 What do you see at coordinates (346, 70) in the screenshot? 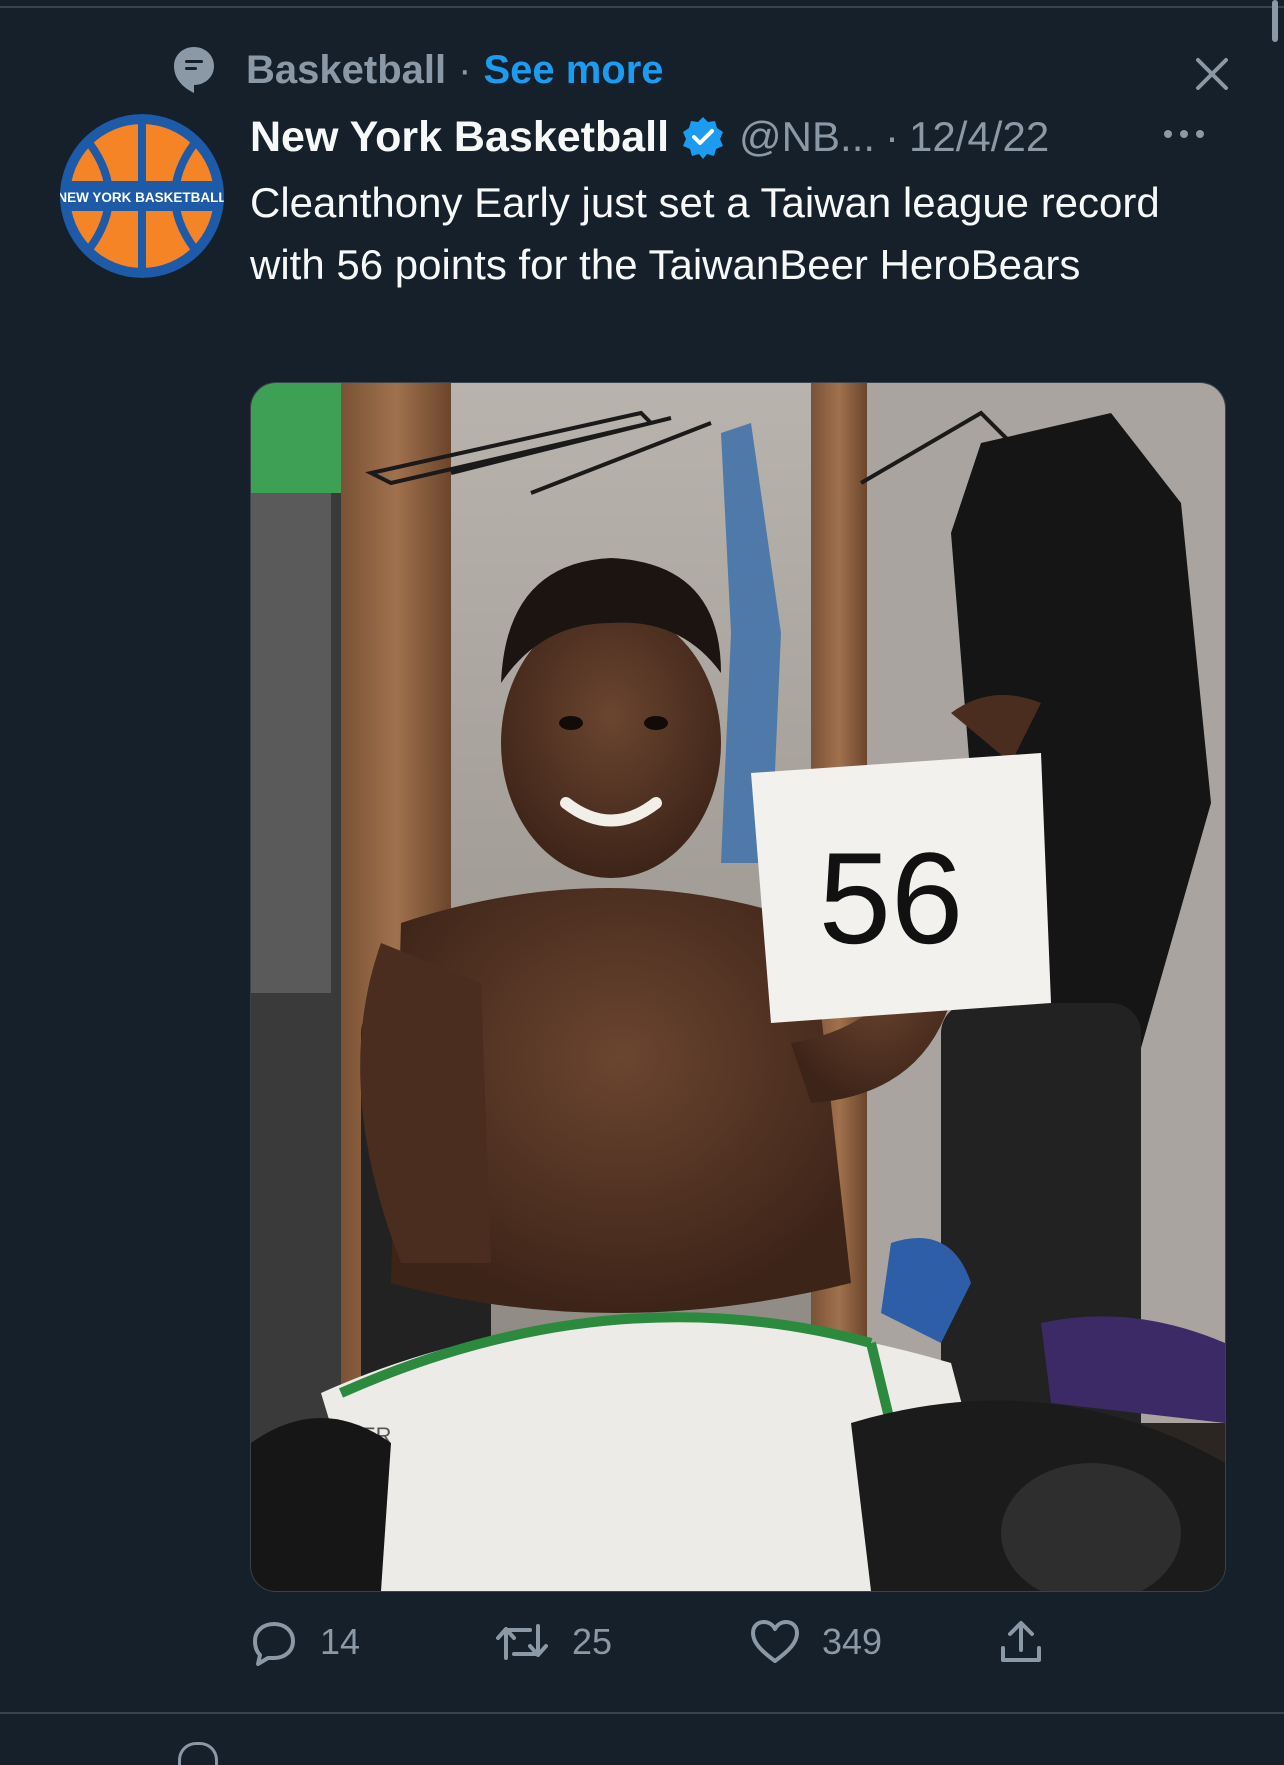
I see `topic-label: Basketball` at bounding box center [346, 70].